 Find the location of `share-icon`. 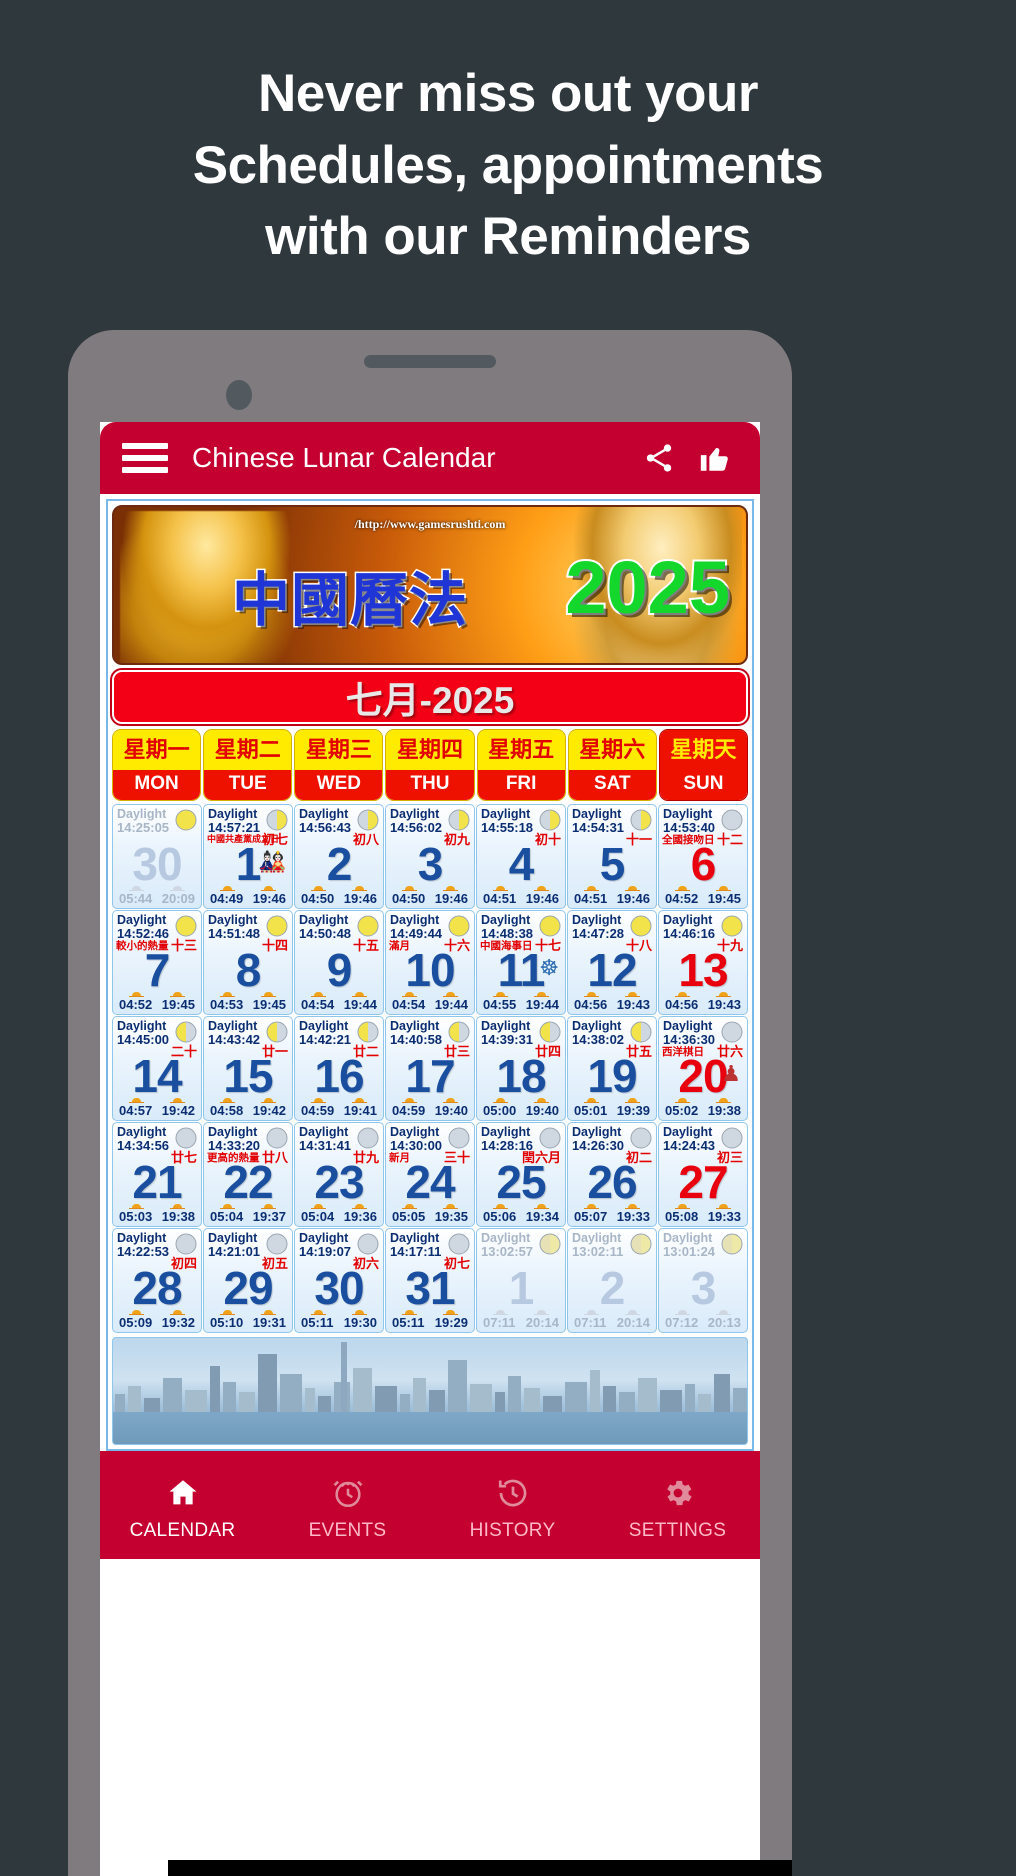

share-icon is located at coordinates (659, 458).